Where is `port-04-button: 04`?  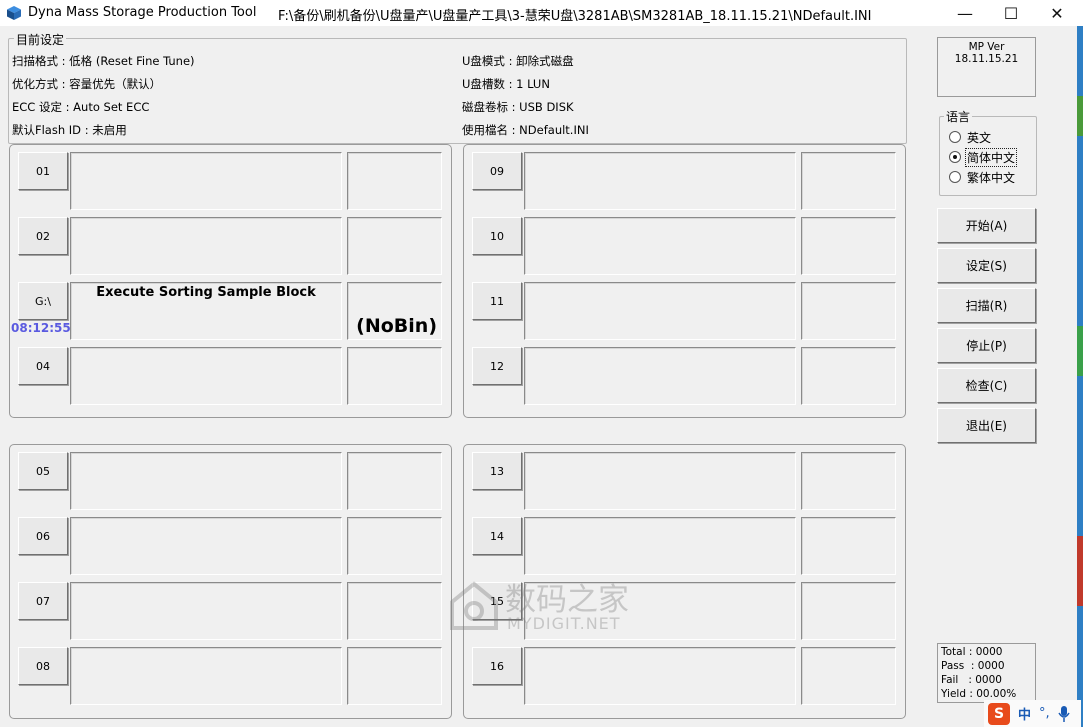 port-04-button: 04 is located at coordinates (43, 366).